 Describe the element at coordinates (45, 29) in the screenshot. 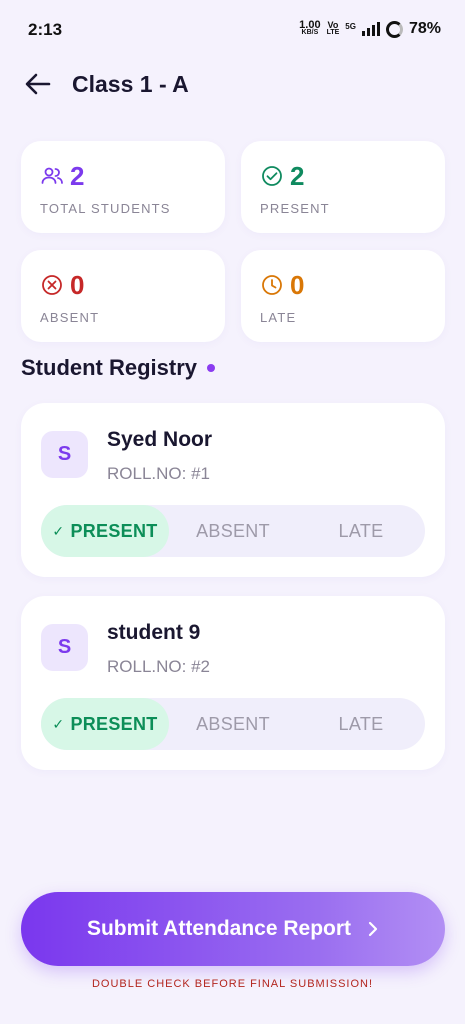

I see `status-time: 2:13` at that location.